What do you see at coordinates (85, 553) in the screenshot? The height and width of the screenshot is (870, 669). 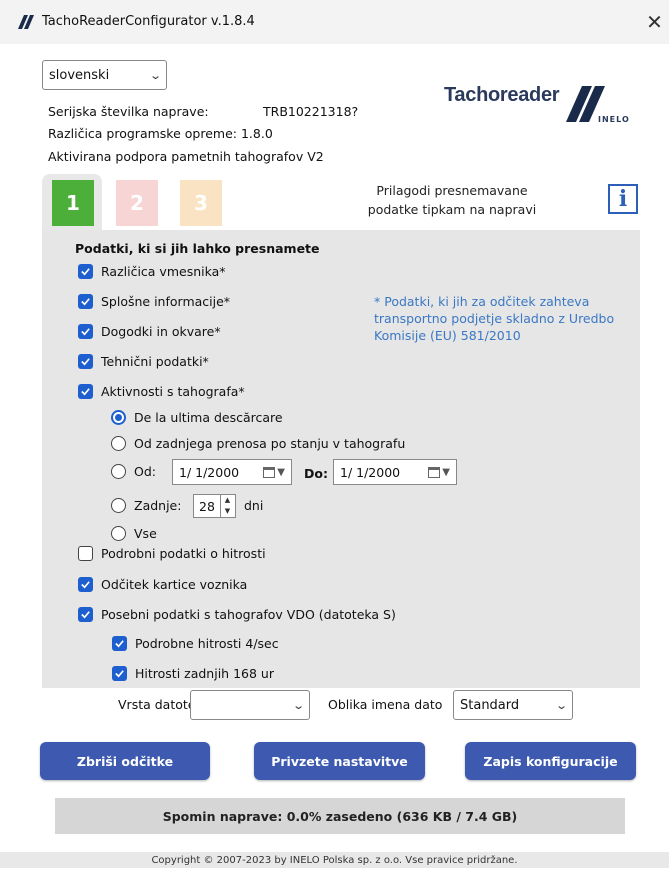 I see `checkbox-unchecked-icon` at bounding box center [85, 553].